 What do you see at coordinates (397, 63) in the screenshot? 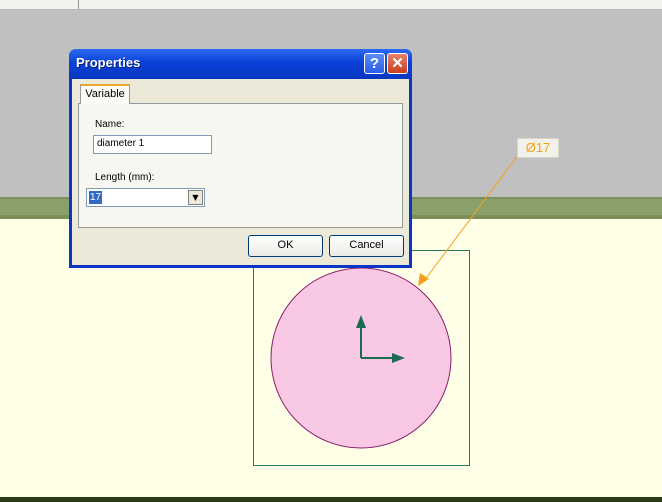
I see `close-button: ✕` at bounding box center [397, 63].